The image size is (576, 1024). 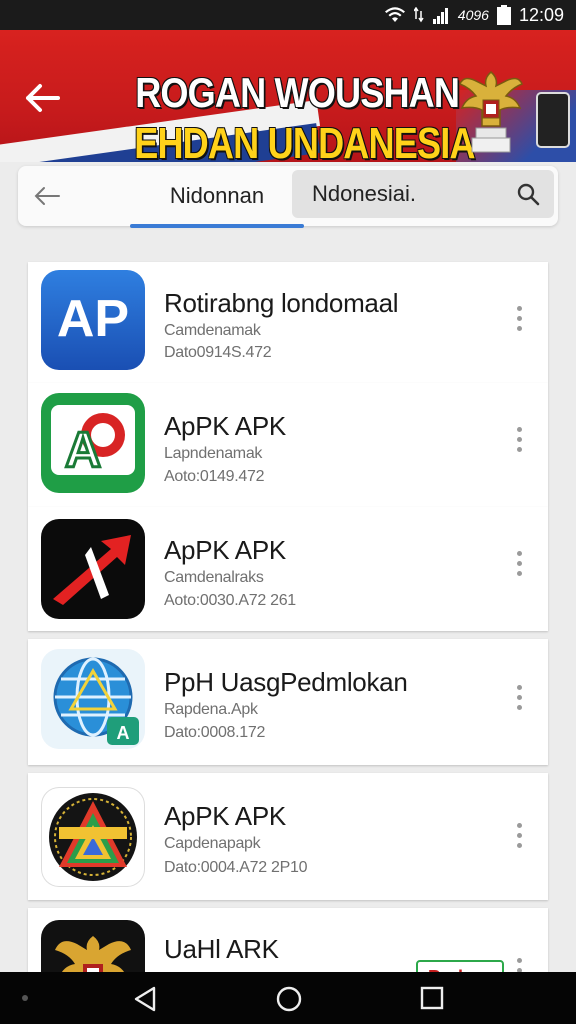 I want to click on app-subtitle: Capdenapapk, so click(x=212, y=843).